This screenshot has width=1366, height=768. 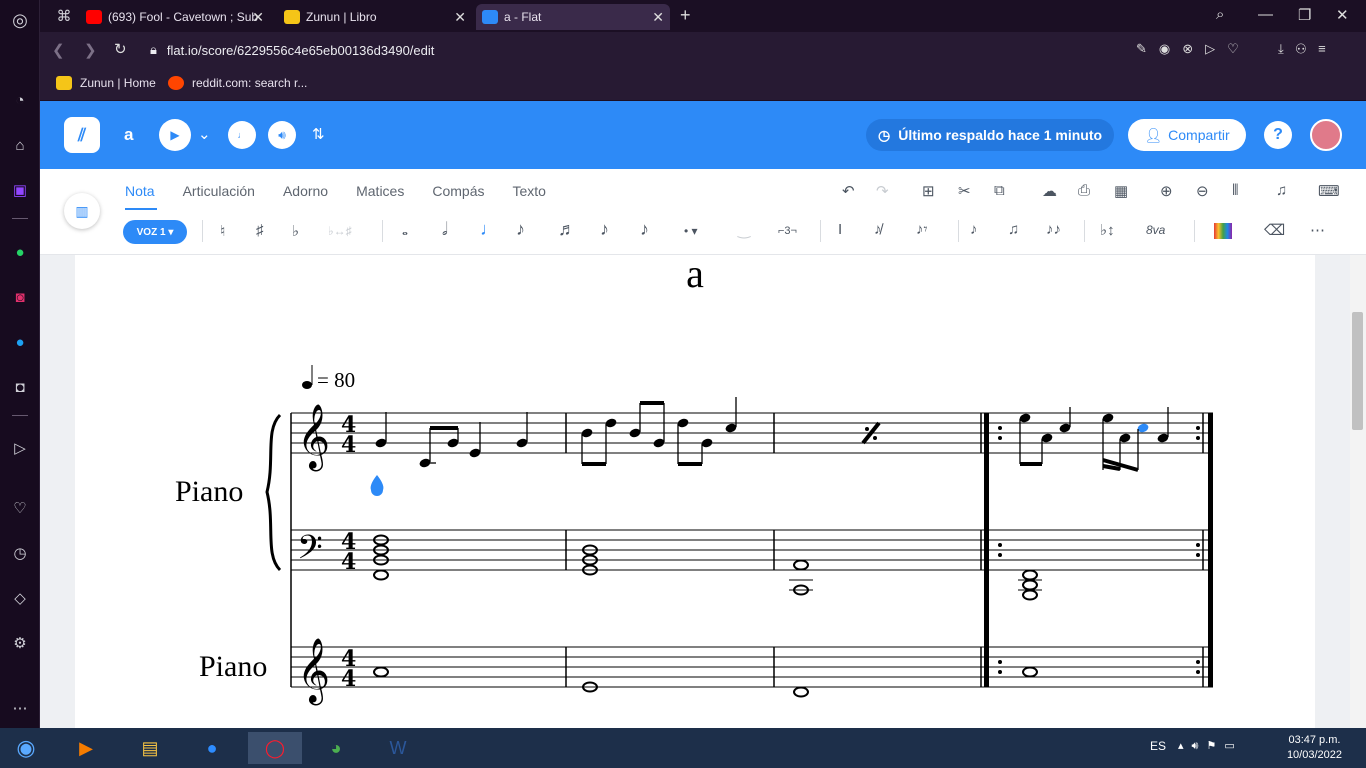 What do you see at coordinates (1265, 14) in the screenshot?
I see `minimize-icon: —` at bounding box center [1265, 14].